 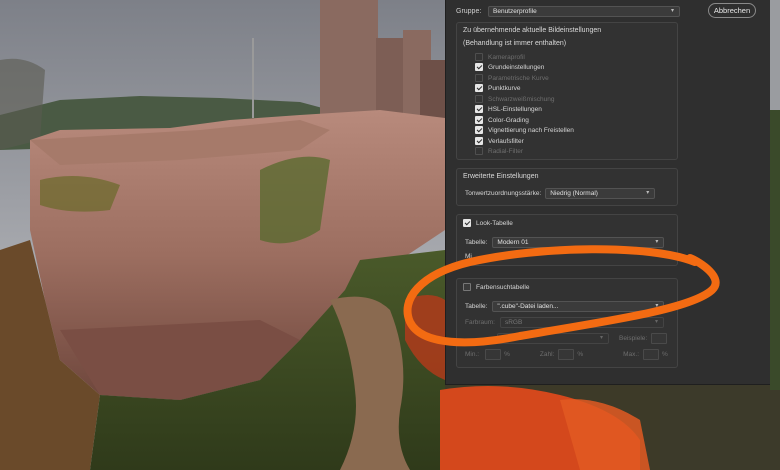 I want to click on color-space-row: Farbraum: sRGB ▾, so click(x=564, y=322).